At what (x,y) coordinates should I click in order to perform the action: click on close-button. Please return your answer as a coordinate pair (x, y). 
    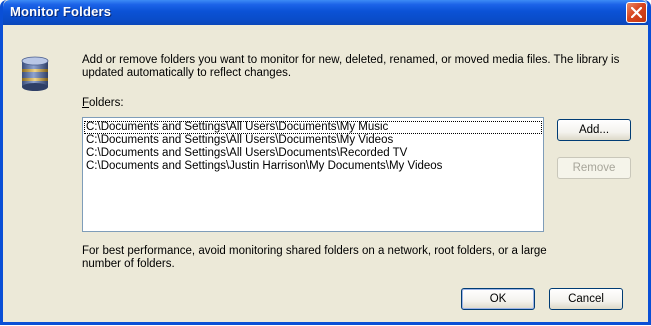
    Looking at the image, I should click on (636, 12).